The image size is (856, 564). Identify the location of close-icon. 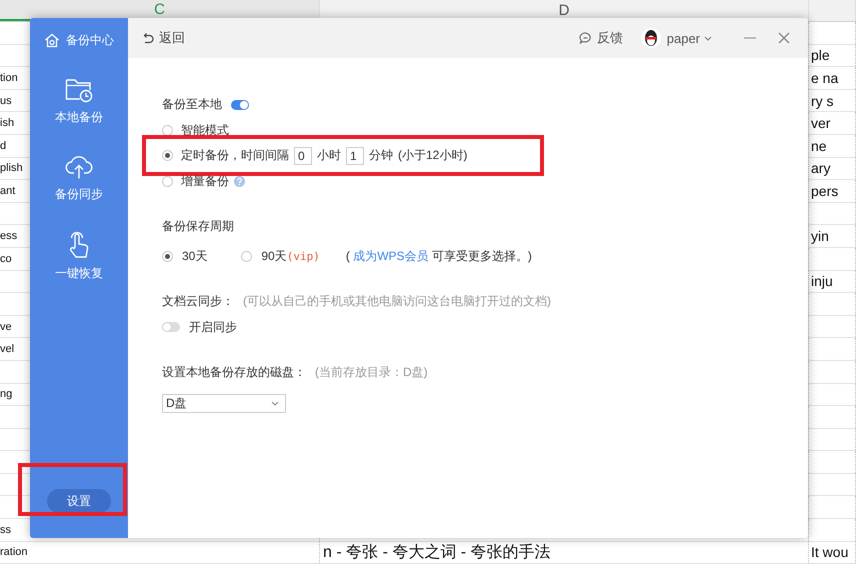
(784, 38).